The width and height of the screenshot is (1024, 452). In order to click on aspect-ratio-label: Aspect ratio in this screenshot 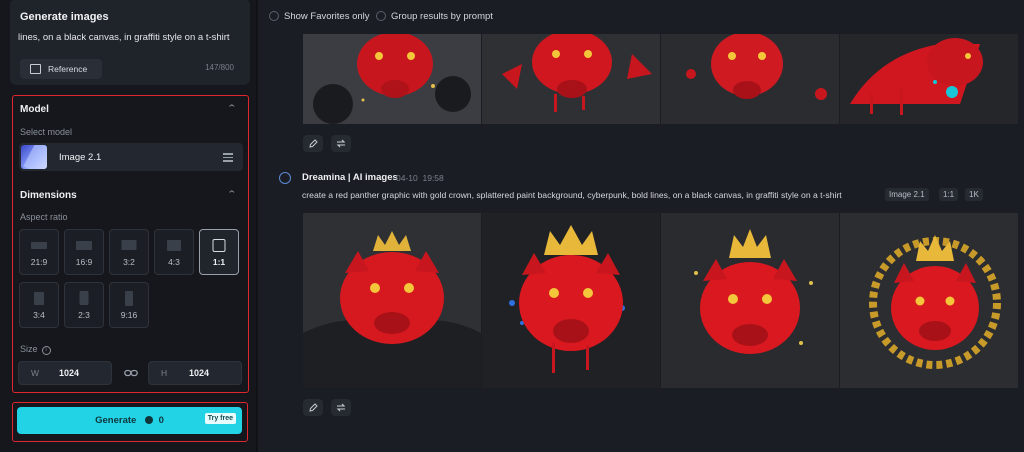, I will do `click(44, 217)`.